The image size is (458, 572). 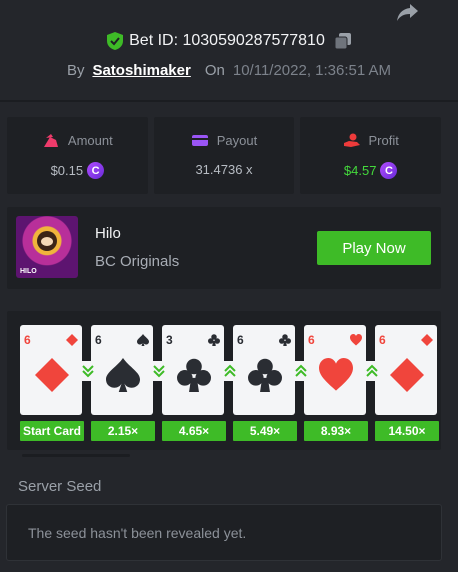 What do you see at coordinates (137, 261) in the screenshot?
I see `game-provider: BC Originals` at bounding box center [137, 261].